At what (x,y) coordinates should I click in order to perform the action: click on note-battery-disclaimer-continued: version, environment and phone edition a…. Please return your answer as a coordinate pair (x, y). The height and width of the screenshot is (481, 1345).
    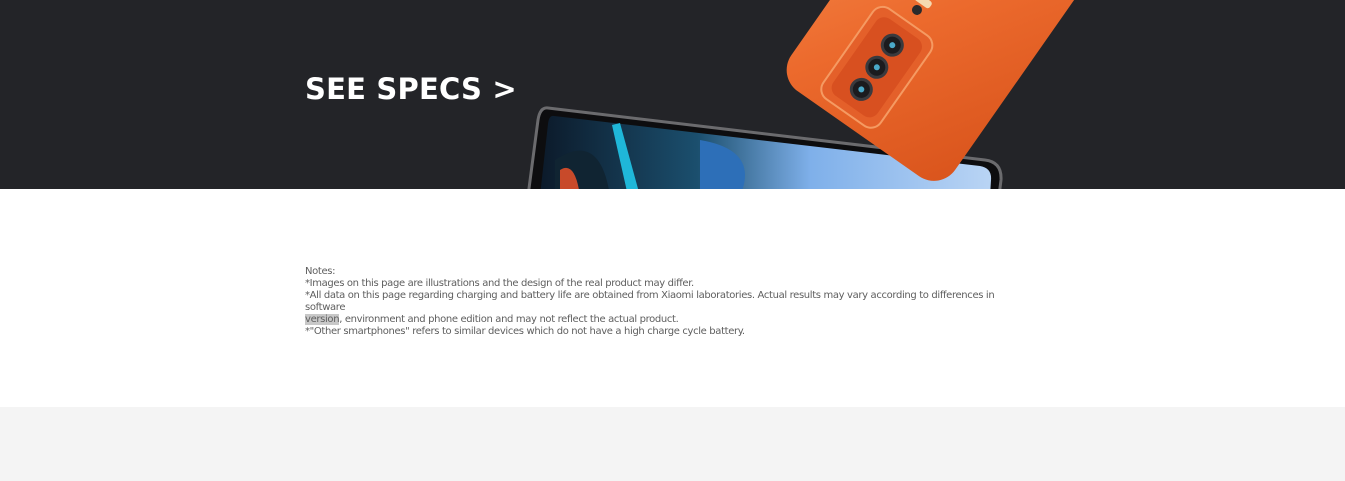
    Looking at the image, I should click on (670, 320).